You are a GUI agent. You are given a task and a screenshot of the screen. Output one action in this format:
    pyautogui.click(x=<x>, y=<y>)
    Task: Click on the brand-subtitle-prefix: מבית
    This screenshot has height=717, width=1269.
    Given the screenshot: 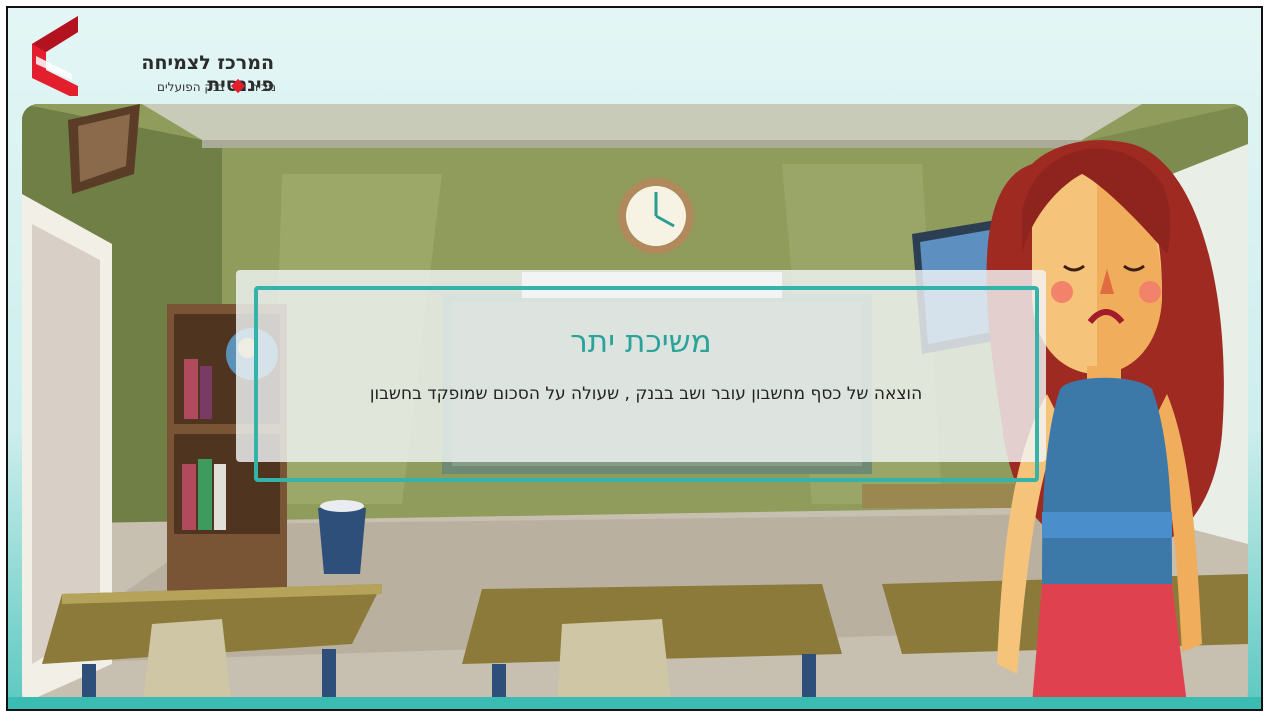 What is the action you would take?
    pyautogui.click(x=263, y=87)
    